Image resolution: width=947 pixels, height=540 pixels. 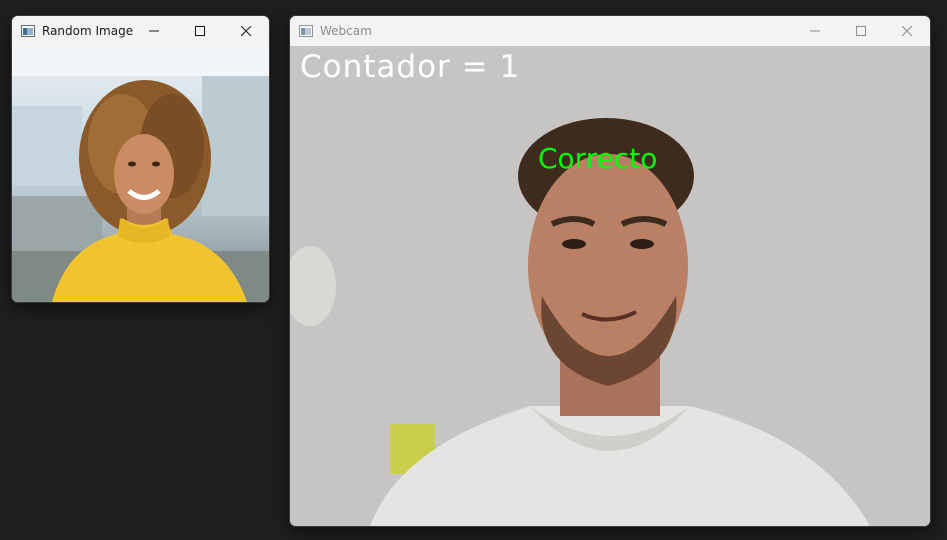 I want to click on window-title: Webcam, so click(x=346, y=31).